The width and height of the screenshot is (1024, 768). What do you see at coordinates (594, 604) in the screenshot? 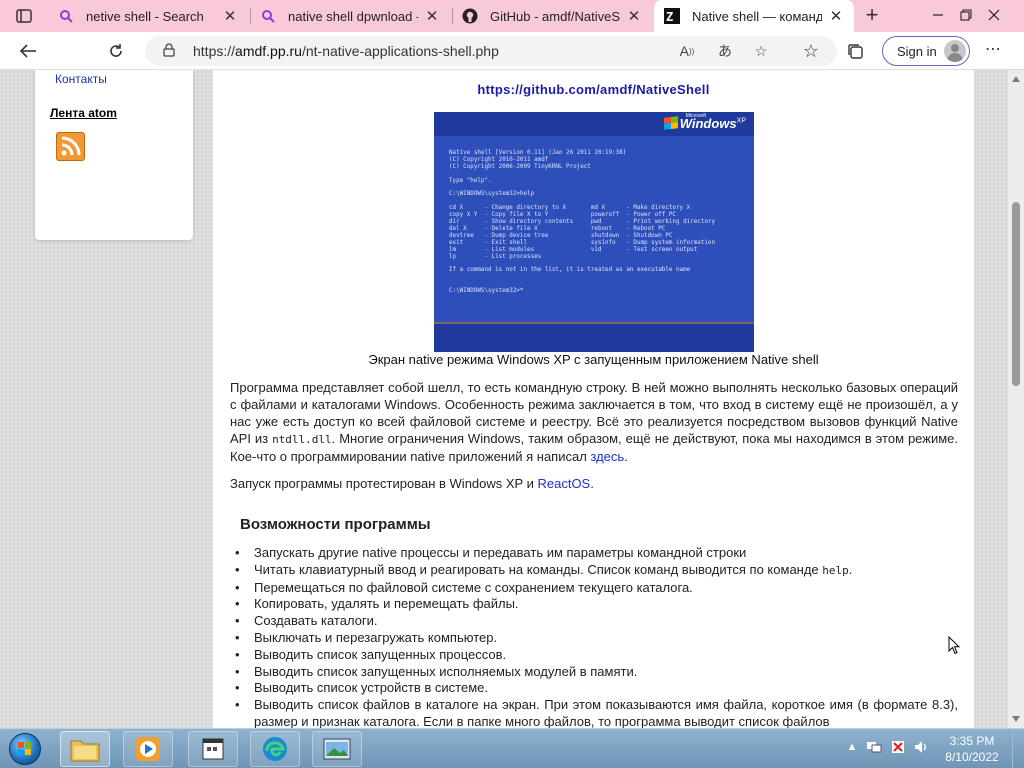
I see `list-item: Копировать, удалять и перемещать файлы.` at bounding box center [594, 604].